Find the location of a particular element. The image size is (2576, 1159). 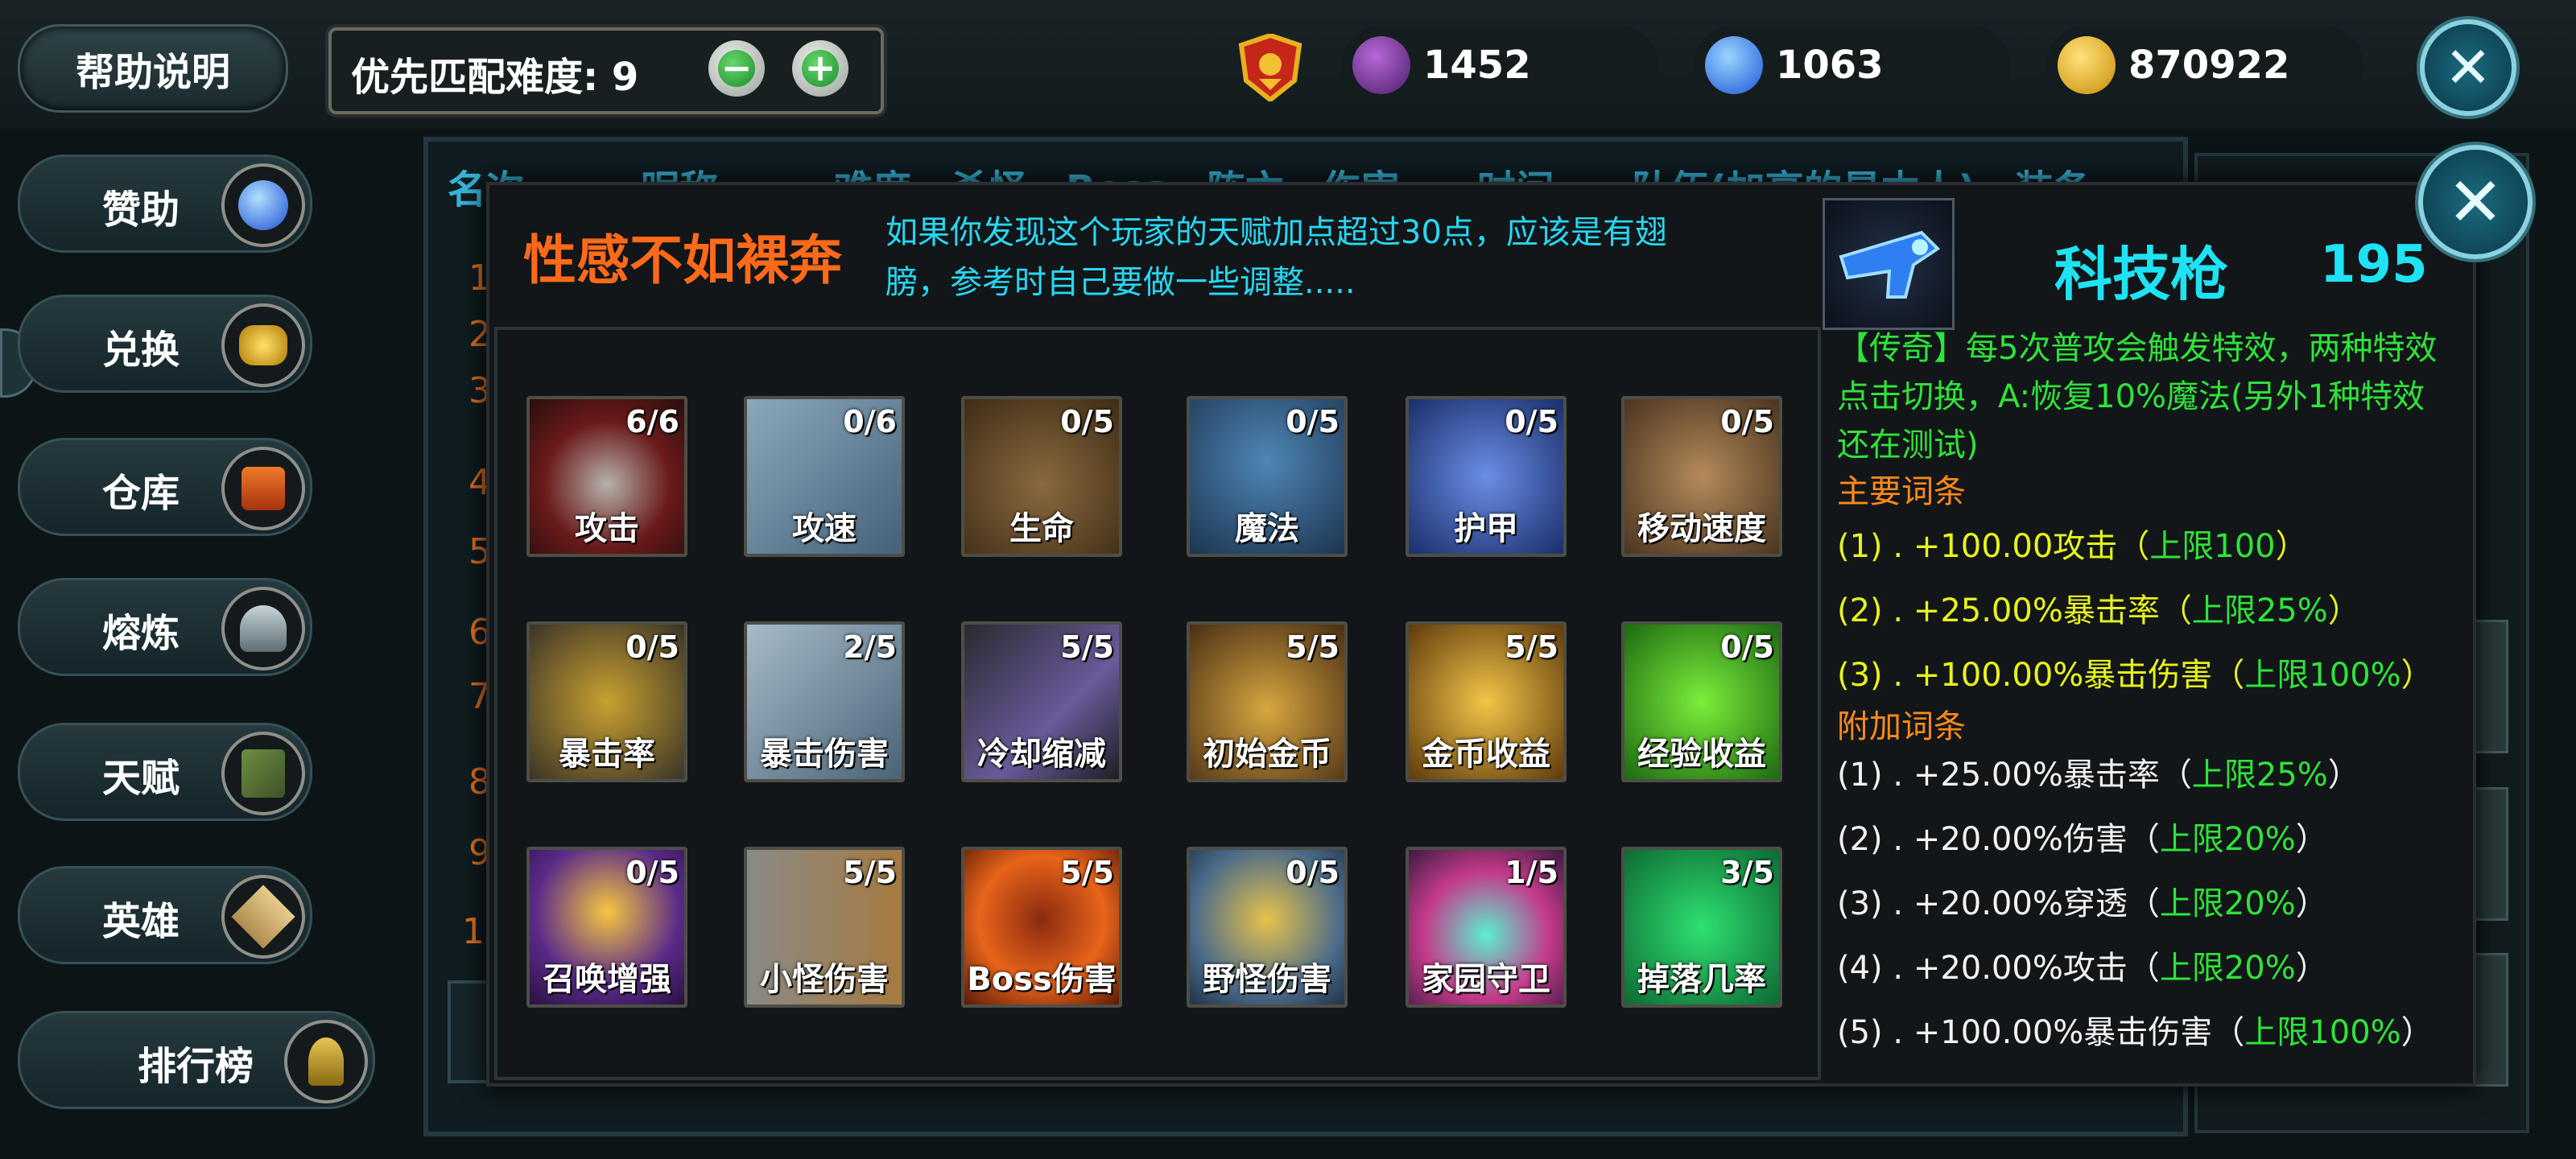

sidebar-item-smelt: 熔炼 is located at coordinates (165, 627).